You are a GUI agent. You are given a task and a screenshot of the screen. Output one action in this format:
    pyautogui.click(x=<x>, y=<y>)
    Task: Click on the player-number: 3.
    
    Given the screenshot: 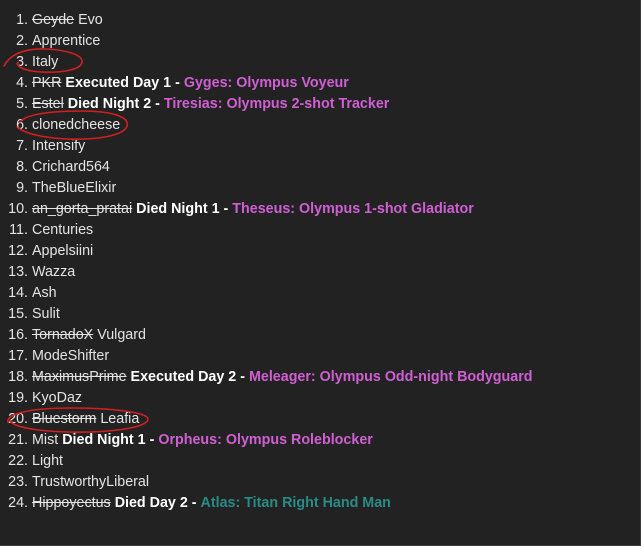 What is the action you would take?
    pyautogui.click(x=22, y=62)
    